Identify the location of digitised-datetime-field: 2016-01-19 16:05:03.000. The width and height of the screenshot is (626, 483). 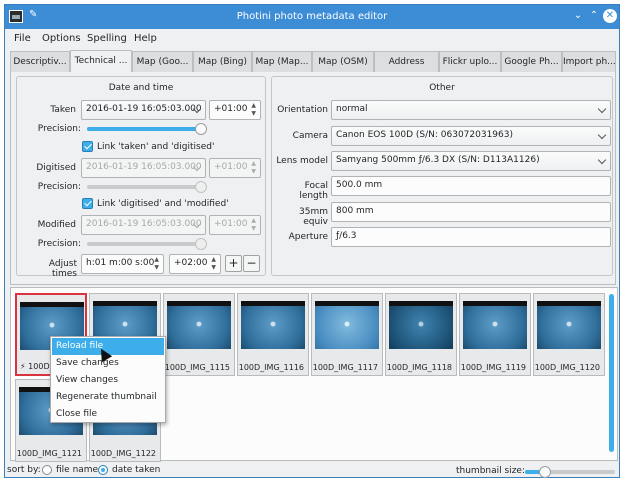
(143, 168).